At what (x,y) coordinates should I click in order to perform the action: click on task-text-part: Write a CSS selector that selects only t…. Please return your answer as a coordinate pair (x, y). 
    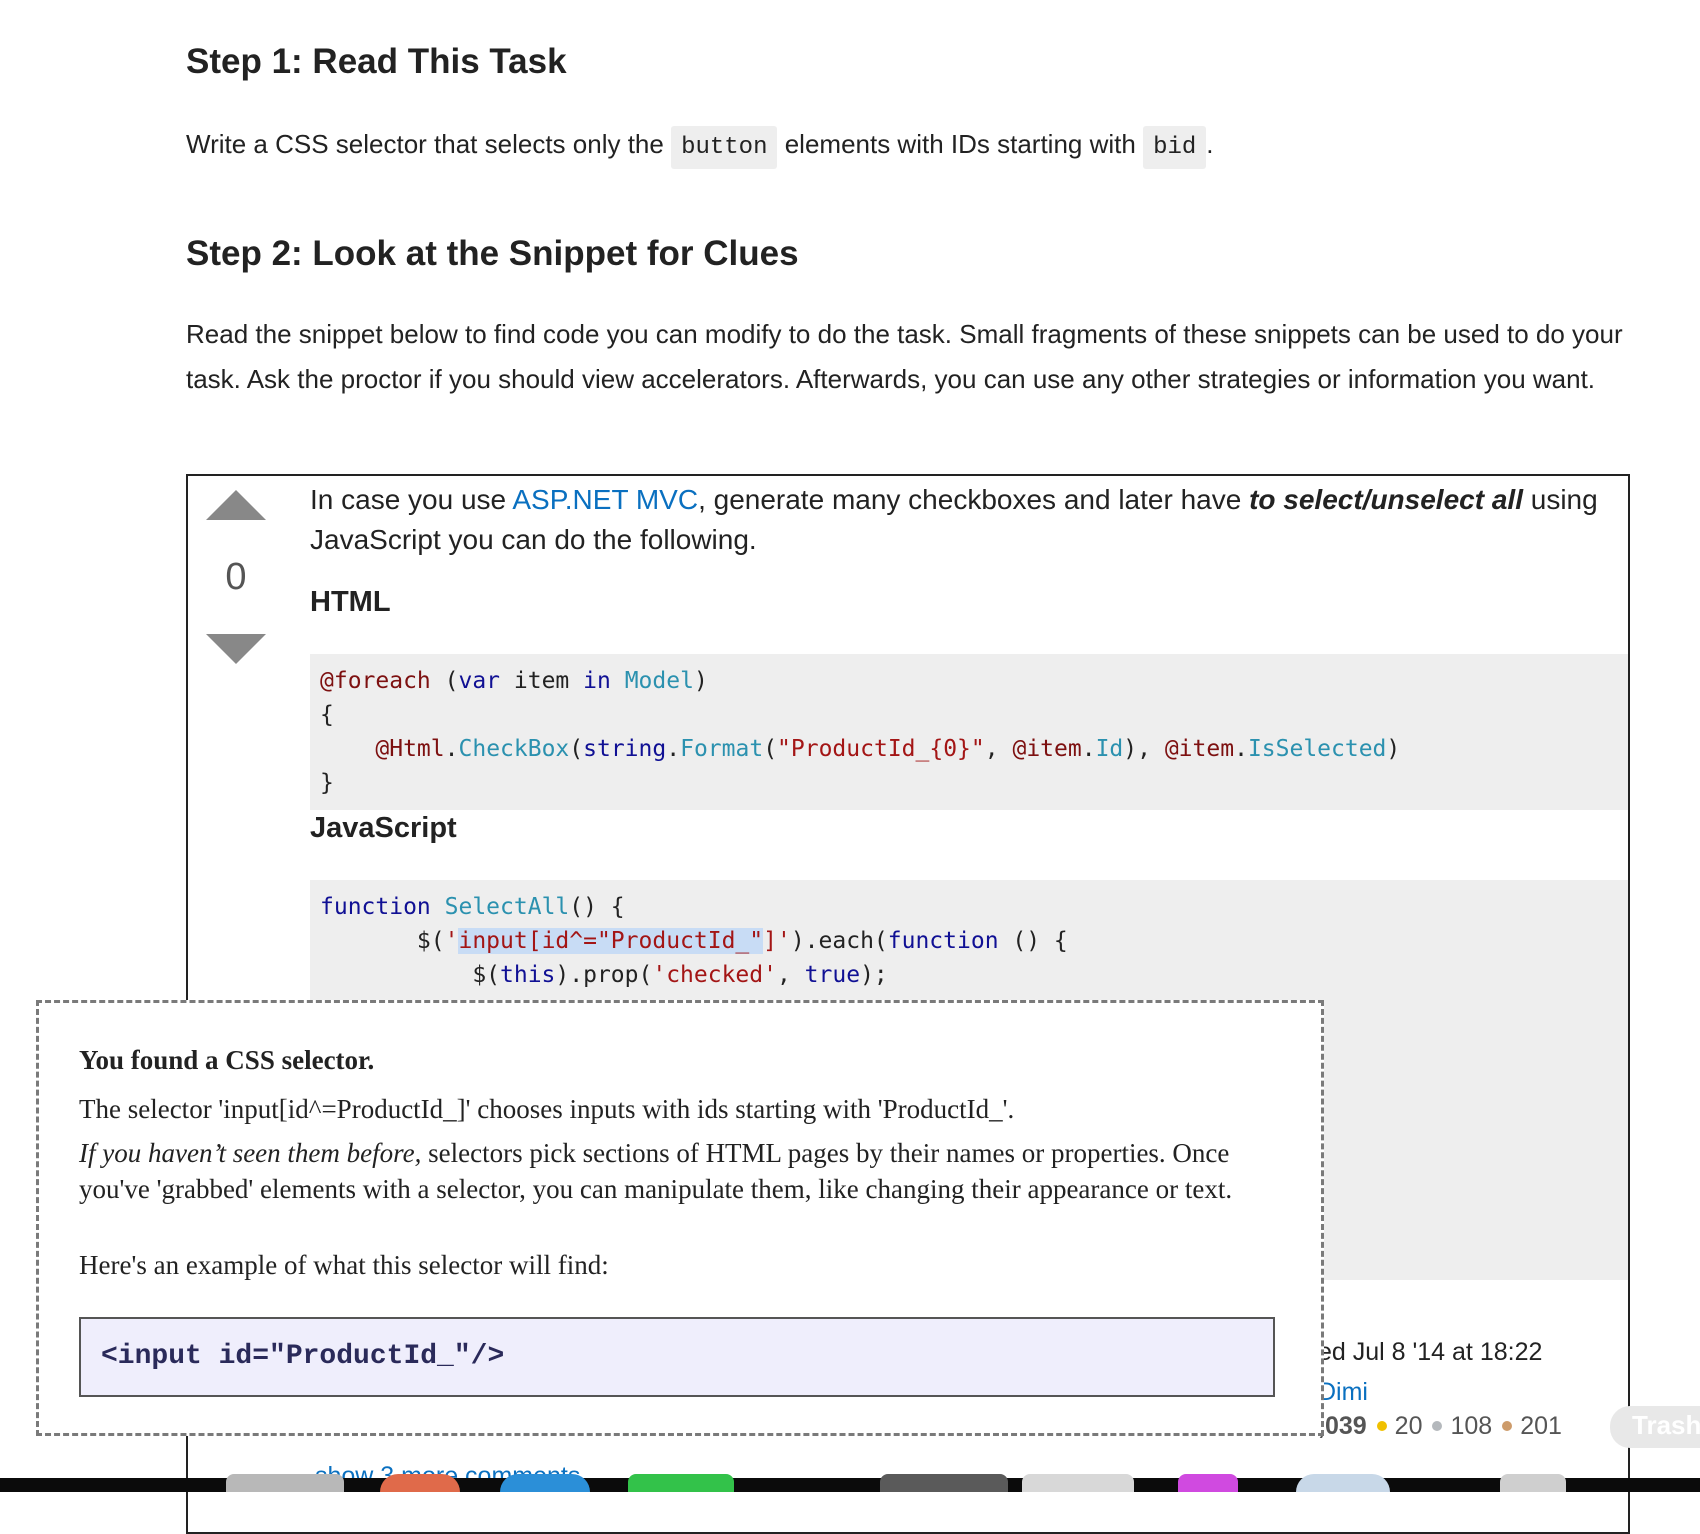
    Looking at the image, I should click on (429, 144).